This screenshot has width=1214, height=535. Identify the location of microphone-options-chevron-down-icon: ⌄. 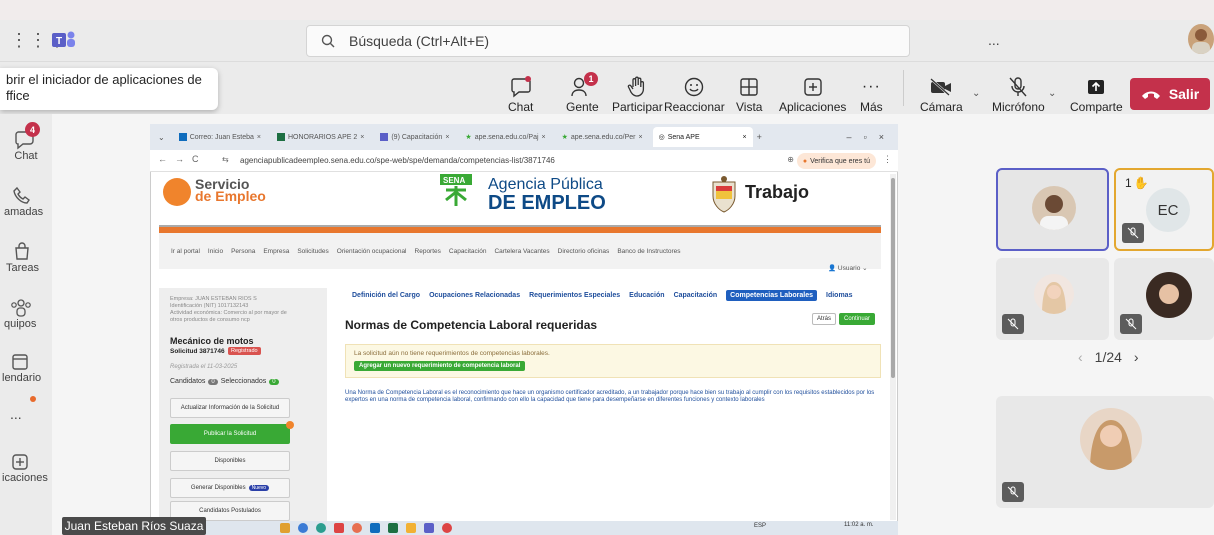
(1052, 93).